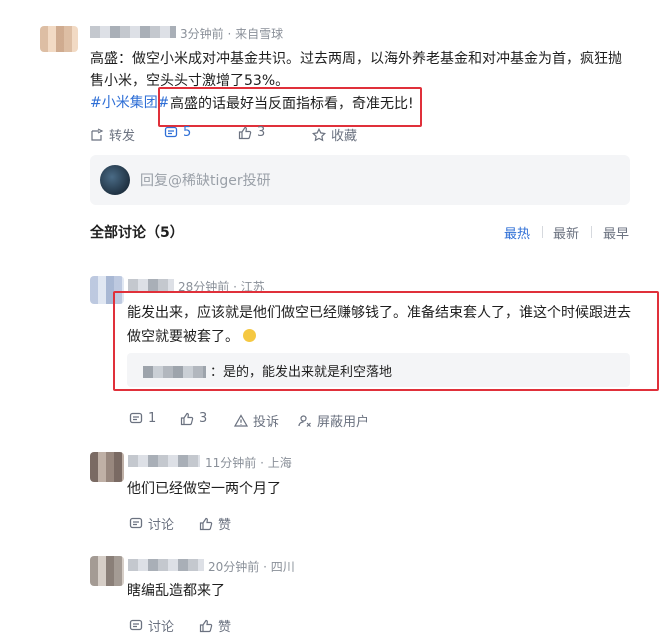 The width and height of the screenshot is (660, 635). I want to click on comment-like-button: 3, so click(193, 418).